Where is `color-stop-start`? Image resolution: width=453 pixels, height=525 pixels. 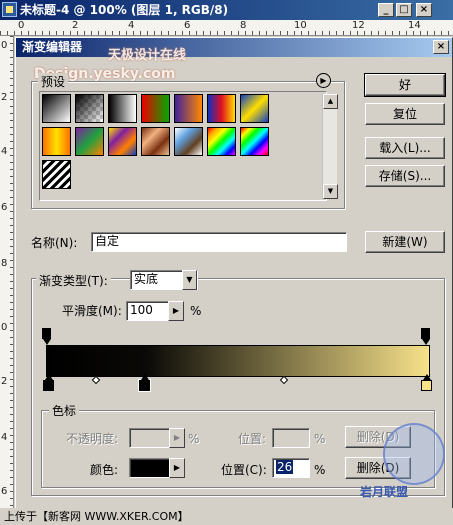 color-stop-start is located at coordinates (48, 382).